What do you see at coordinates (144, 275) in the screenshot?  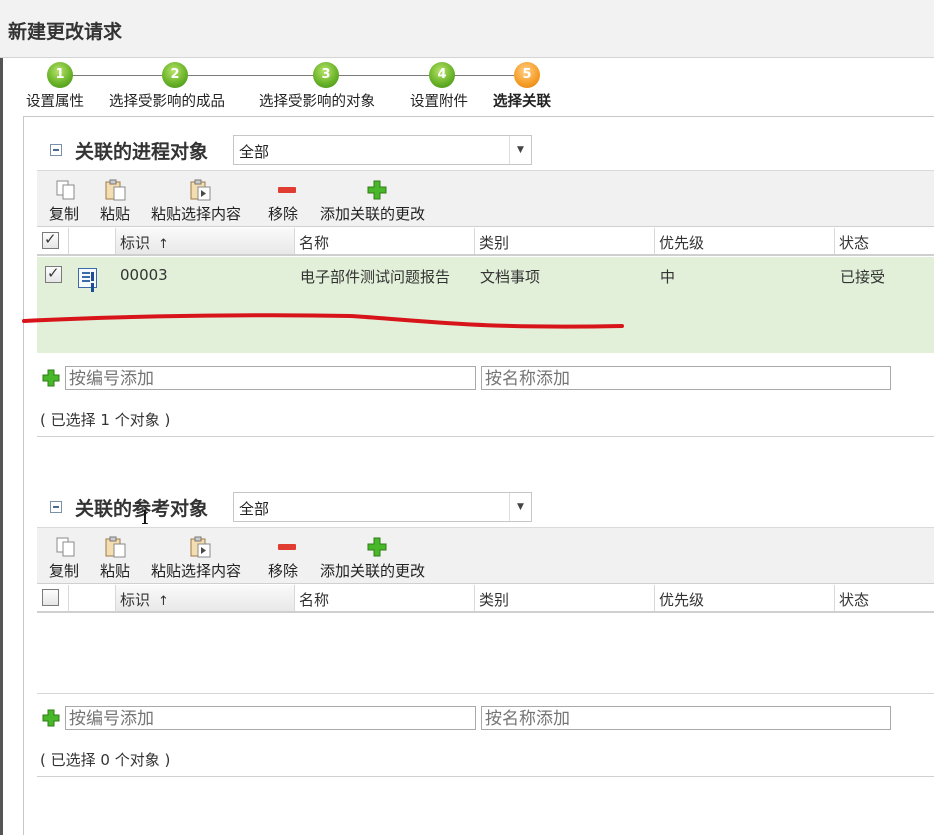 I see `row-id: 00003` at bounding box center [144, 275].